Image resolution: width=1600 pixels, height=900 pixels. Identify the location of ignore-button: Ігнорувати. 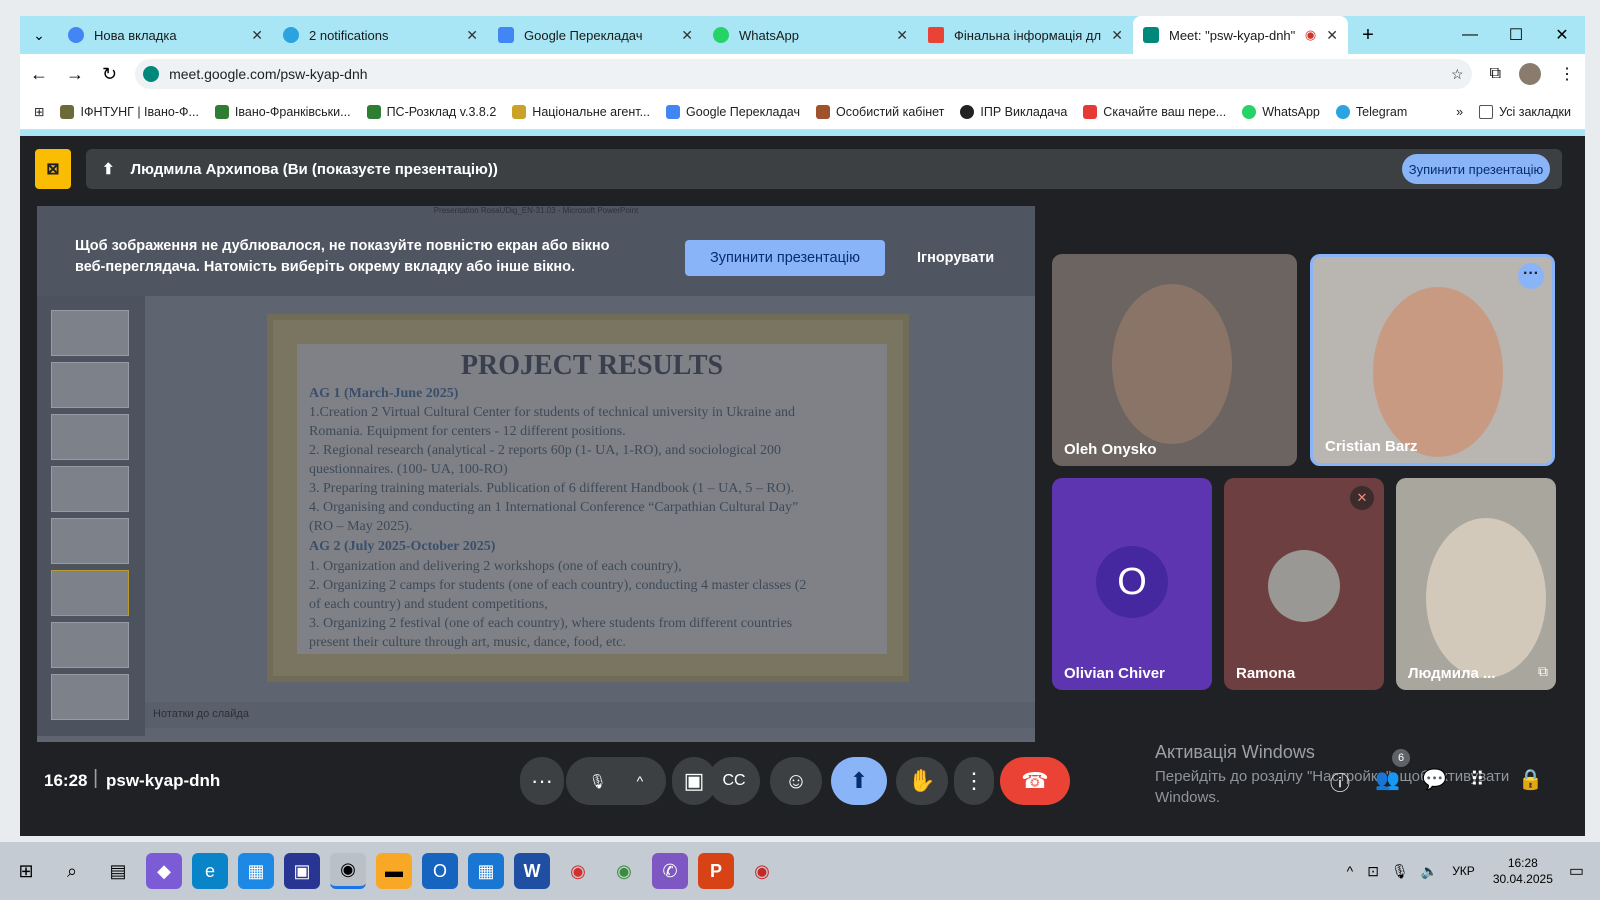
(955, 258).